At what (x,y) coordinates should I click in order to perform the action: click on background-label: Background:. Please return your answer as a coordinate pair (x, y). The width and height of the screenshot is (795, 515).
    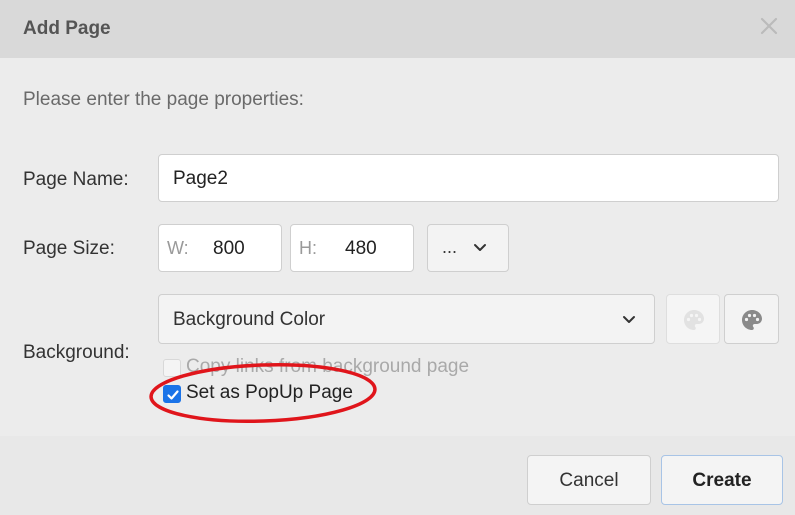
    Looking at the image, I should click on (76, 352).